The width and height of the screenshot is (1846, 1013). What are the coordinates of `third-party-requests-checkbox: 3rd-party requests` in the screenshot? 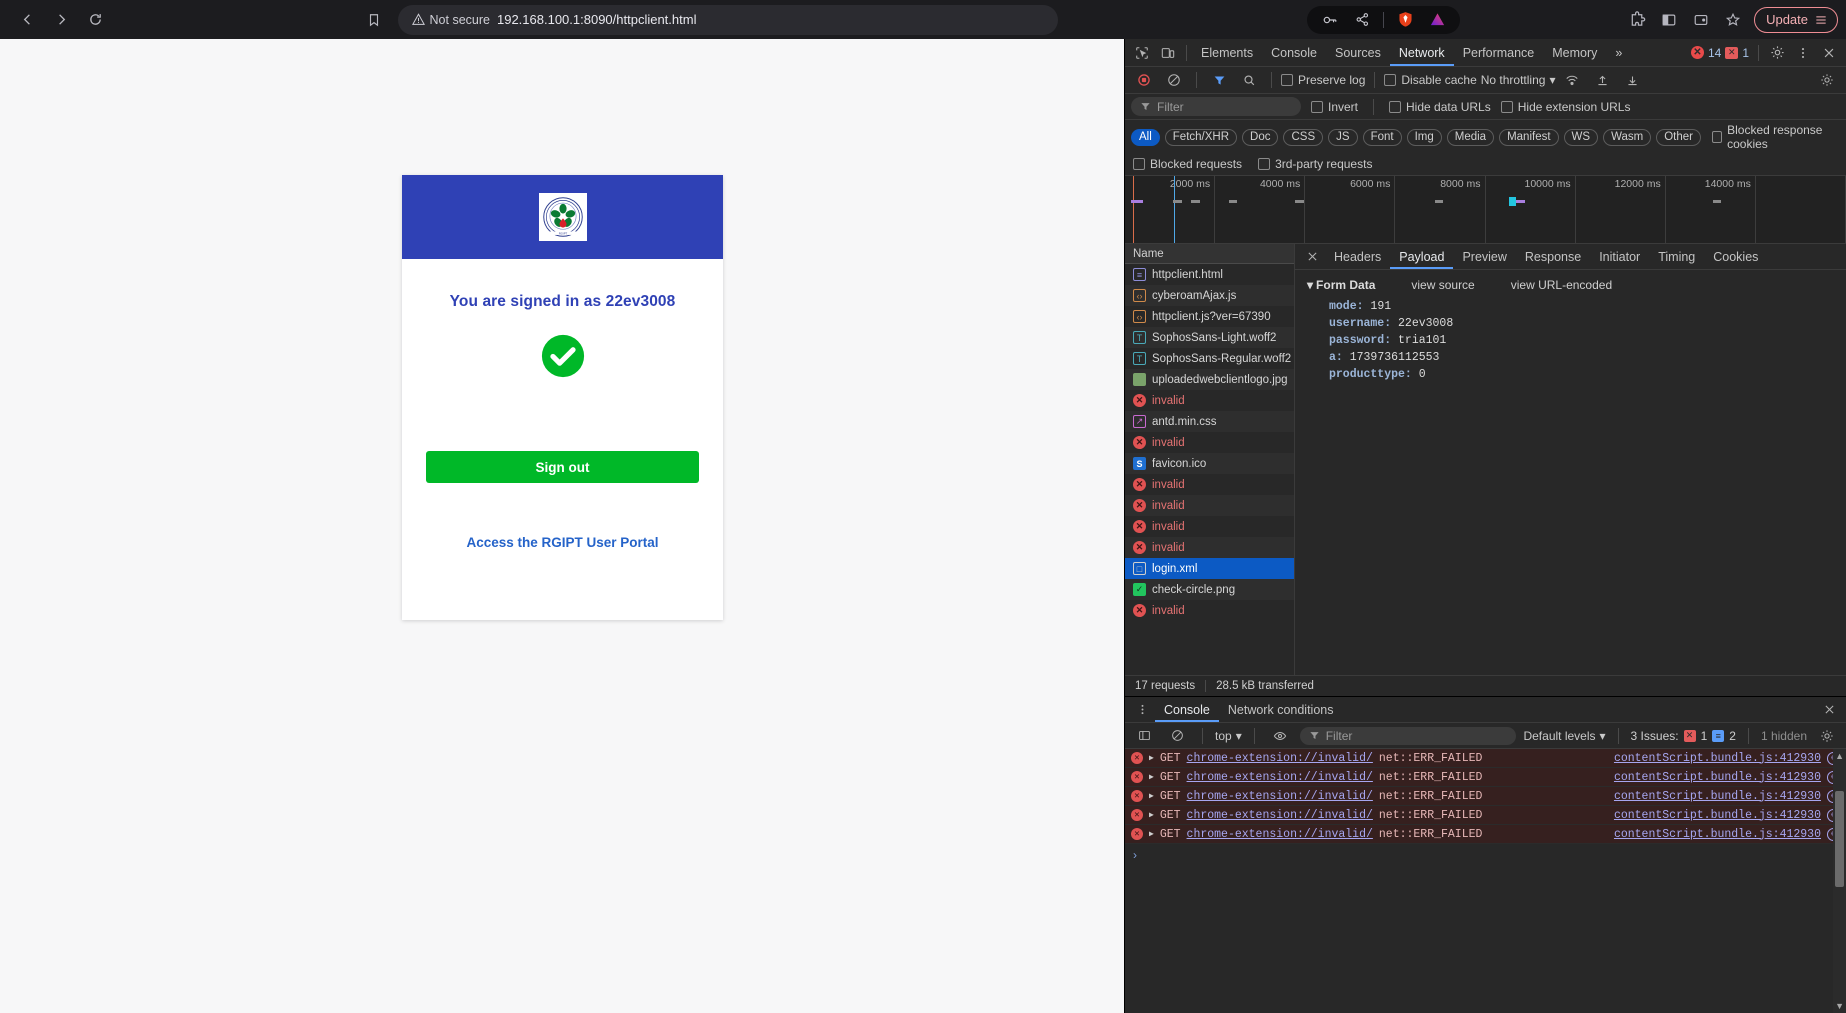 It's located at (1315, 164).